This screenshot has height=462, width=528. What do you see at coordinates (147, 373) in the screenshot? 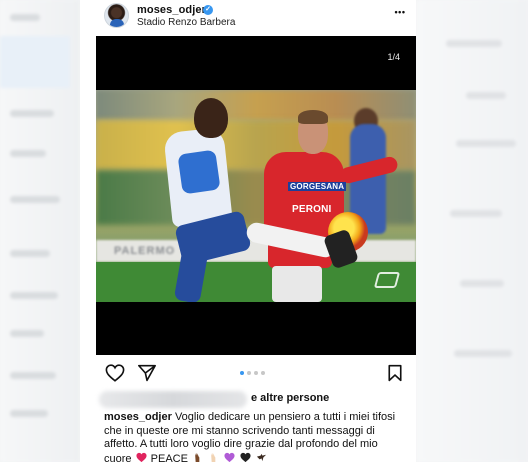
I see `send-icon` at bounding box center [147, 373].